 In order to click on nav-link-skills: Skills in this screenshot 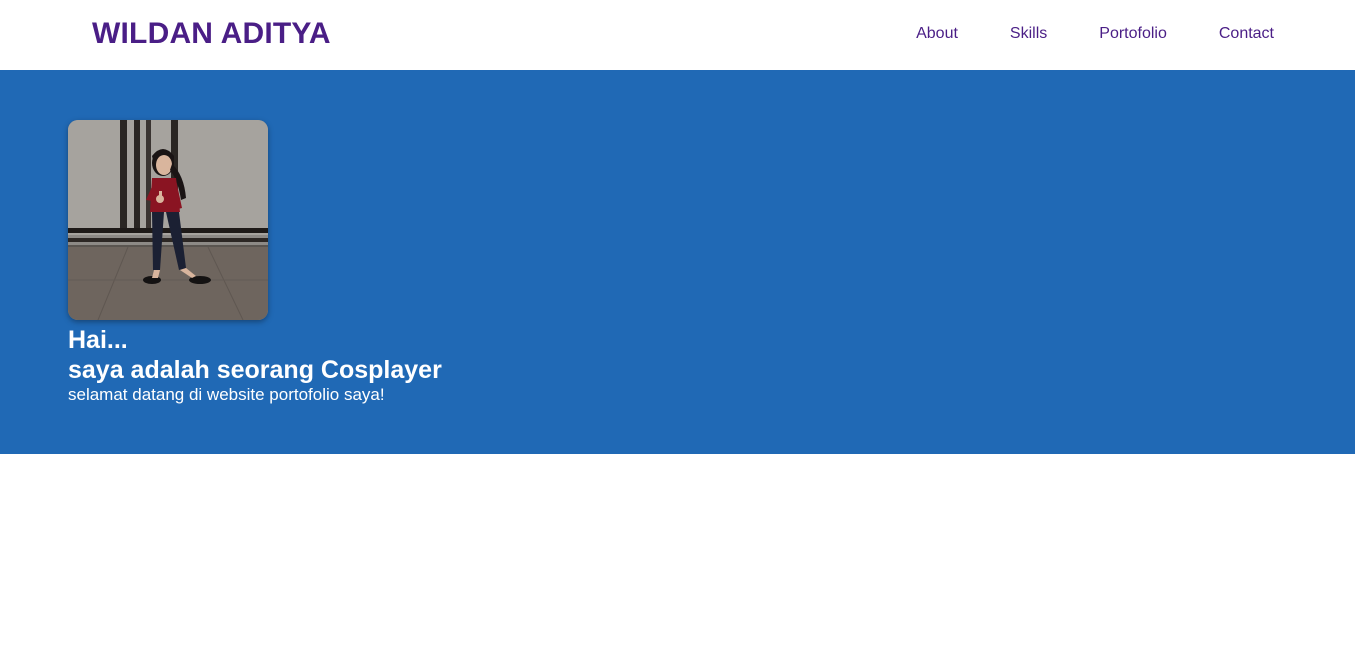, I will do `click(1028, 34)`.